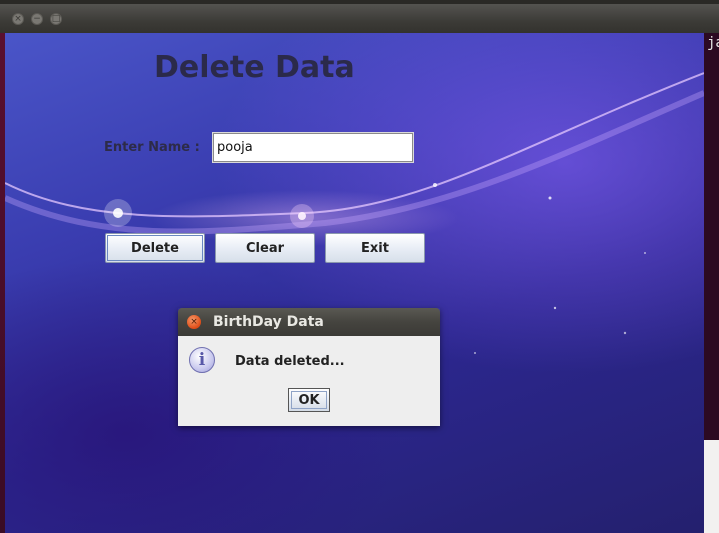  I want to click on window-close-icon: ×, so click(18, 19).